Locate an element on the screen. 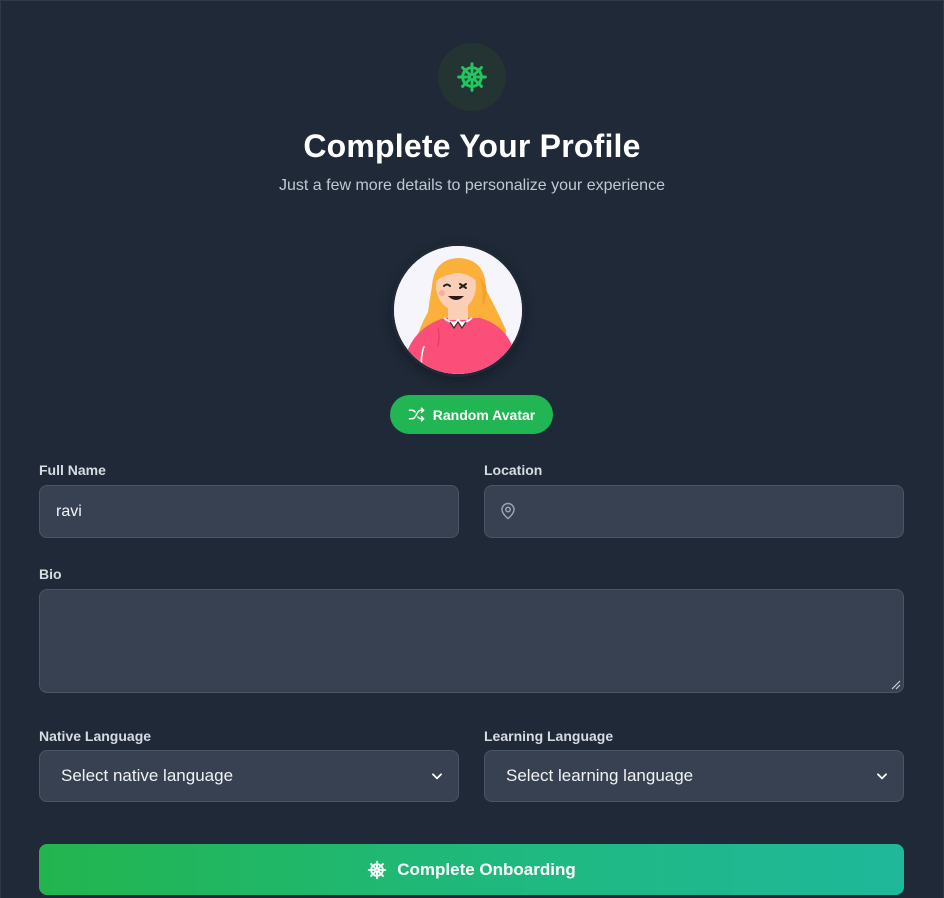 The width and height of the screenshot is (944, 898). page-title: Complete Your Profile is located at coordinates (472, 146).